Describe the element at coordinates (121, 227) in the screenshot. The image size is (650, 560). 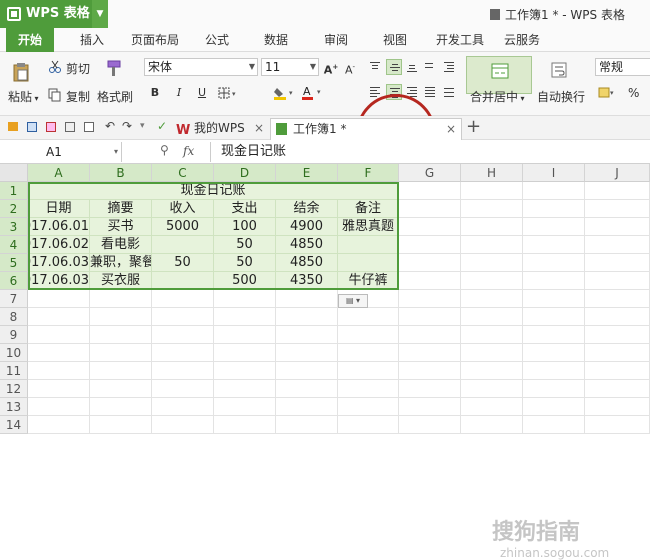
I see `cell-b3: 买书` at that location.